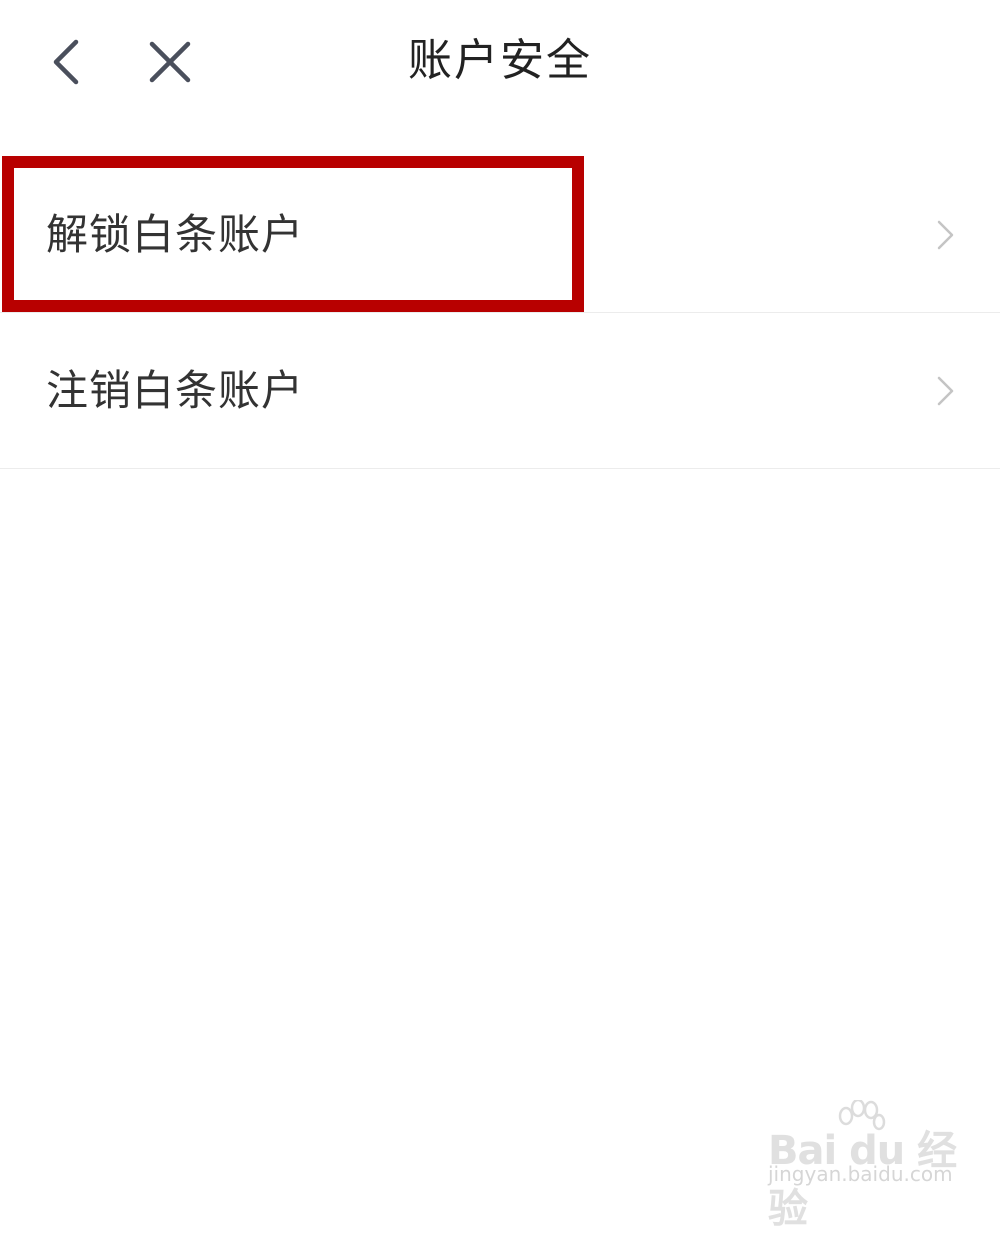 This screenshot has height=1234, width=1000. I want to click on watermark-logo: Bai du 经验, so click(862, 1180).